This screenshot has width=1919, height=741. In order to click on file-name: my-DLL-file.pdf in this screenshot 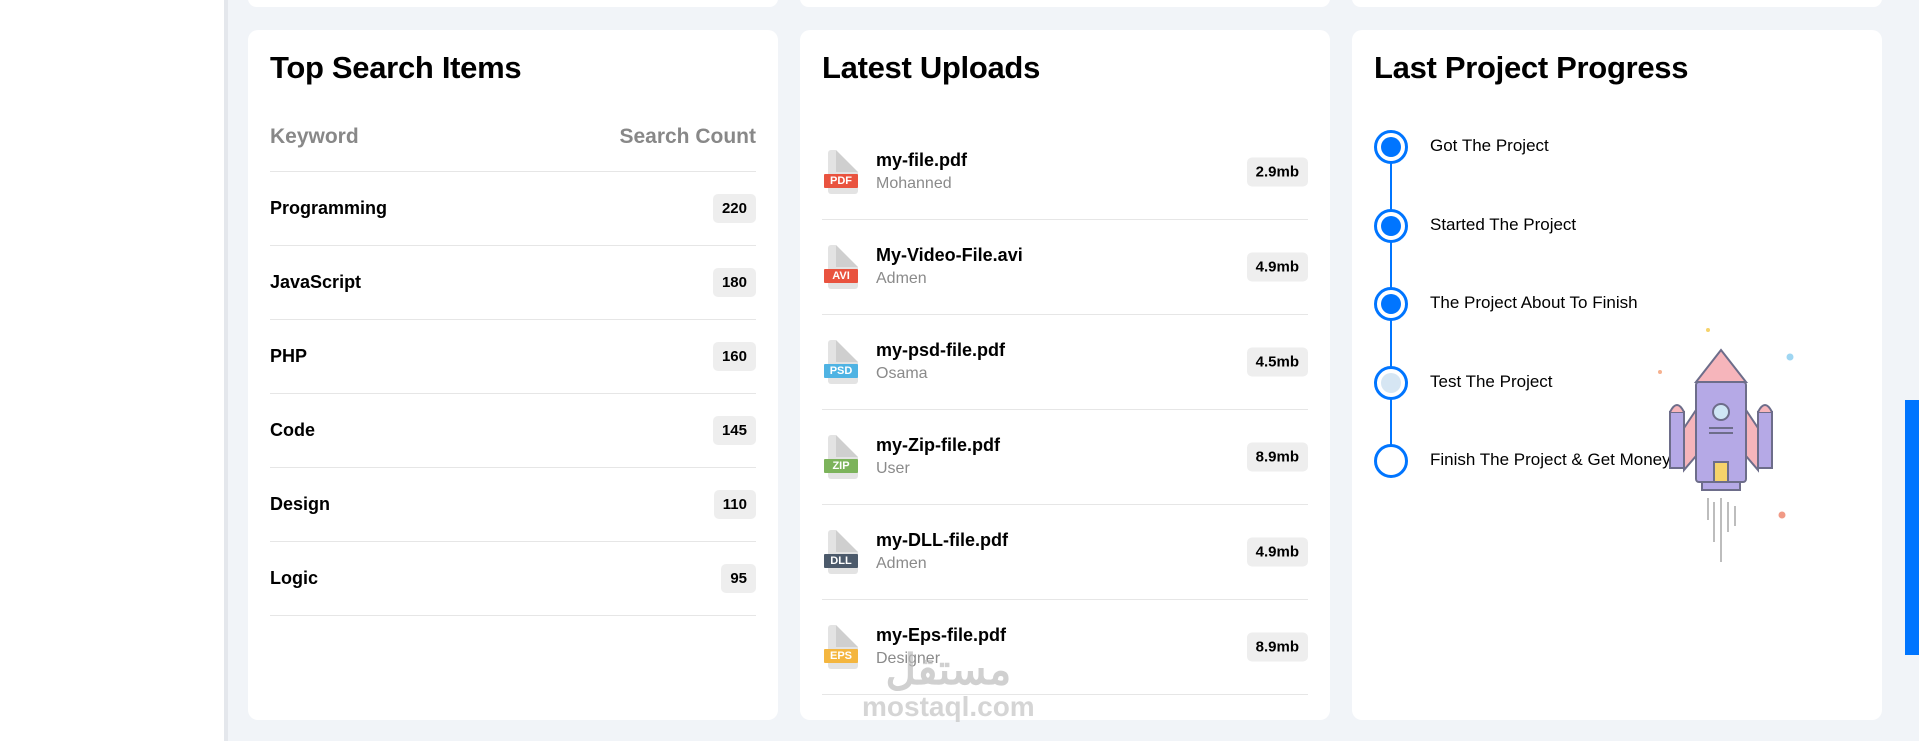, I will do `click(942, 540)`.